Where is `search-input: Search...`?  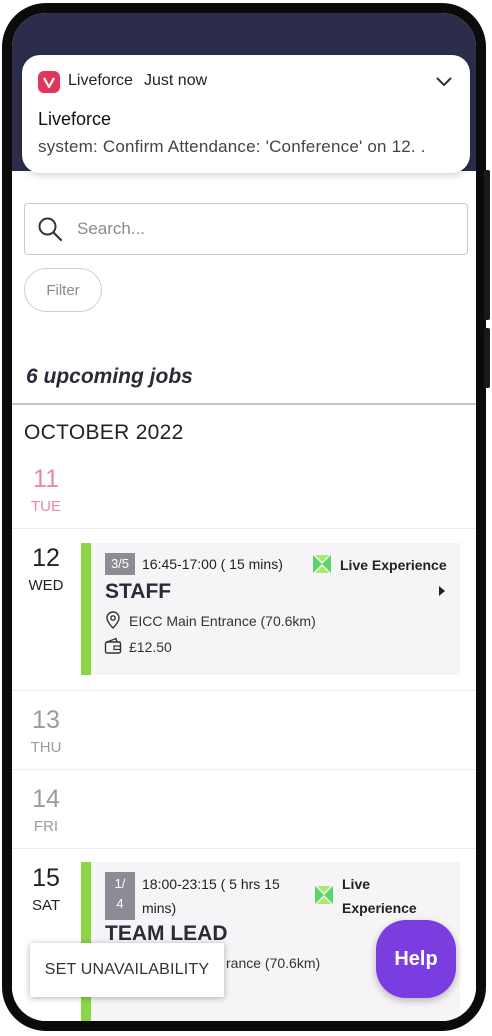 search-input: Search... is located at coordinates (246, 229).